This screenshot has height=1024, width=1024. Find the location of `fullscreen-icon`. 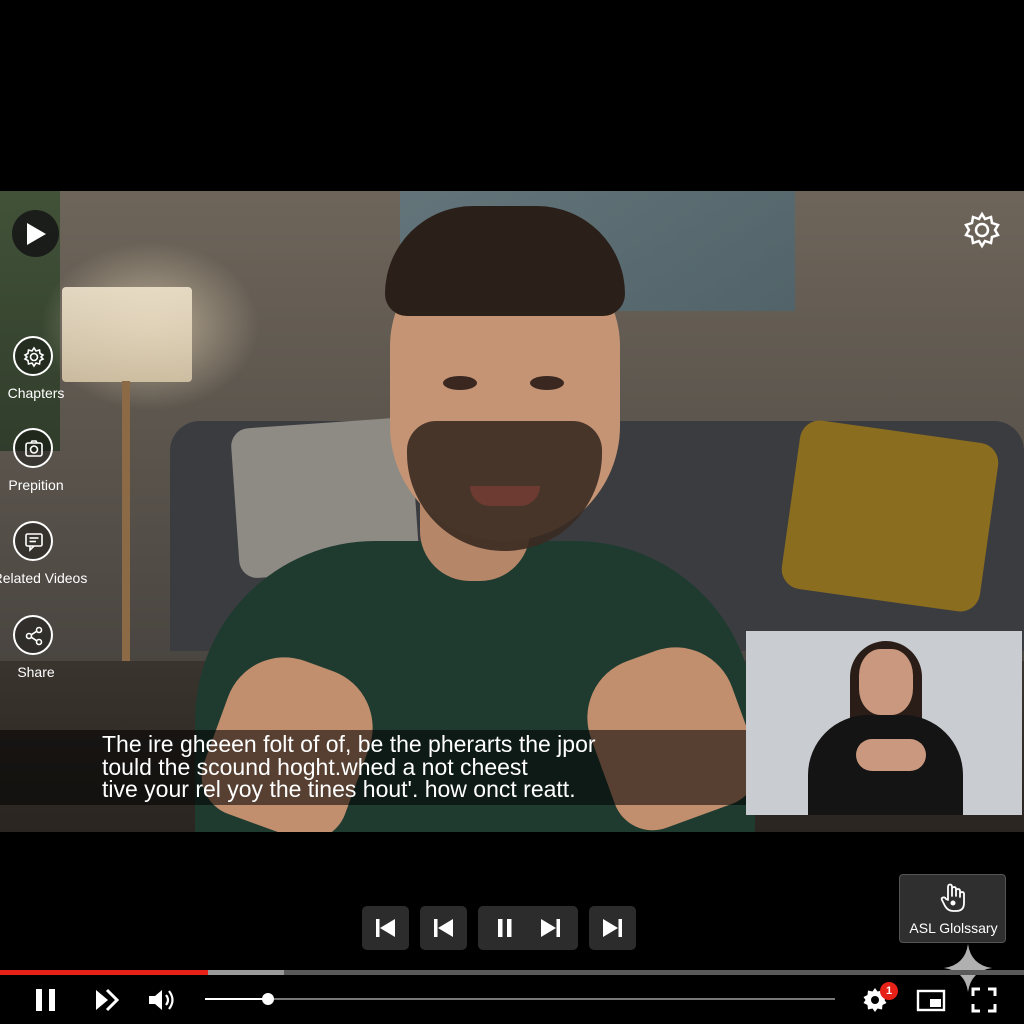

fullscreen-icon is located at coordinates (984, 1000).